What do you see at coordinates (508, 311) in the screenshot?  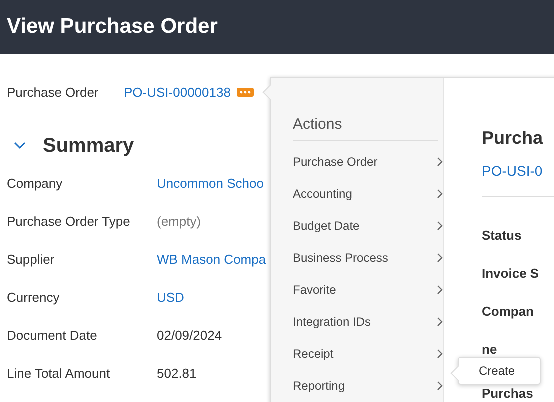 I see `field-label: Compan` at bounding box center [508, 311].